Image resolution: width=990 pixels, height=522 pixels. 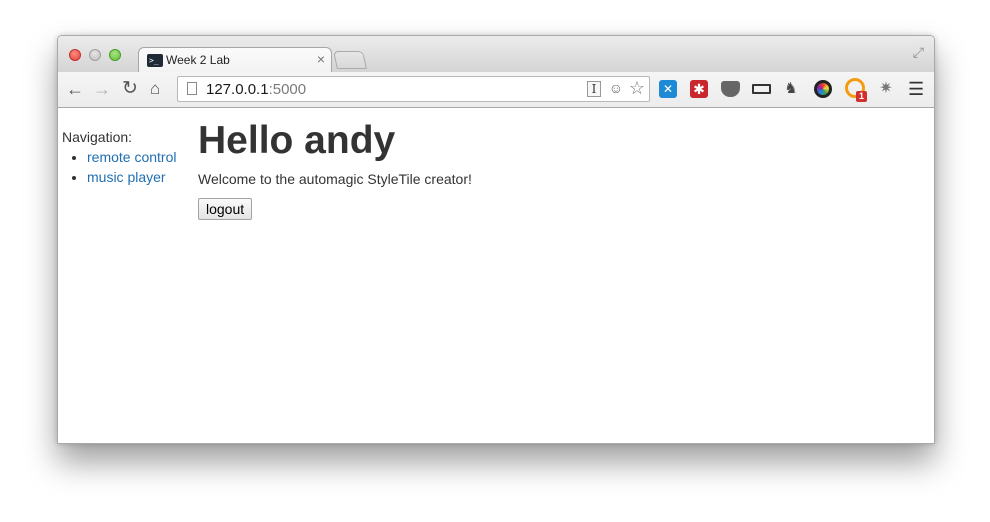 I want to click on minimize-window-button, so click(x=95, y=55).